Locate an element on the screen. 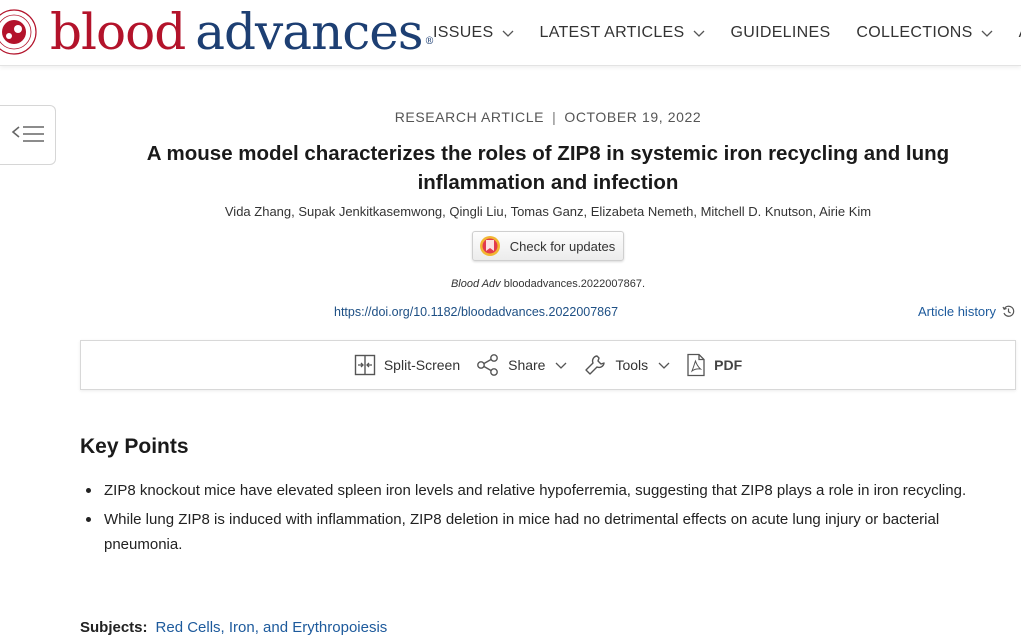  nav-guidelines: GUIDELINES is located at coordinates (781, 33).